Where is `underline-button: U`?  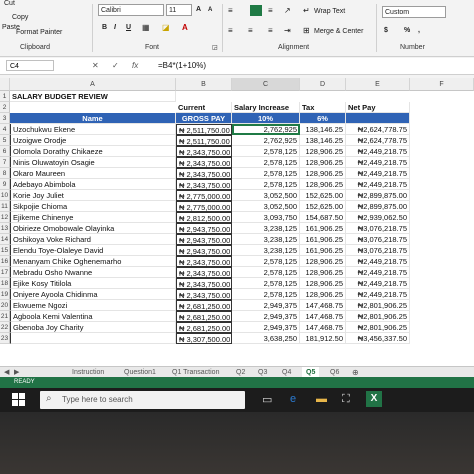 underline-button: U is located at coordinates (128, 27).